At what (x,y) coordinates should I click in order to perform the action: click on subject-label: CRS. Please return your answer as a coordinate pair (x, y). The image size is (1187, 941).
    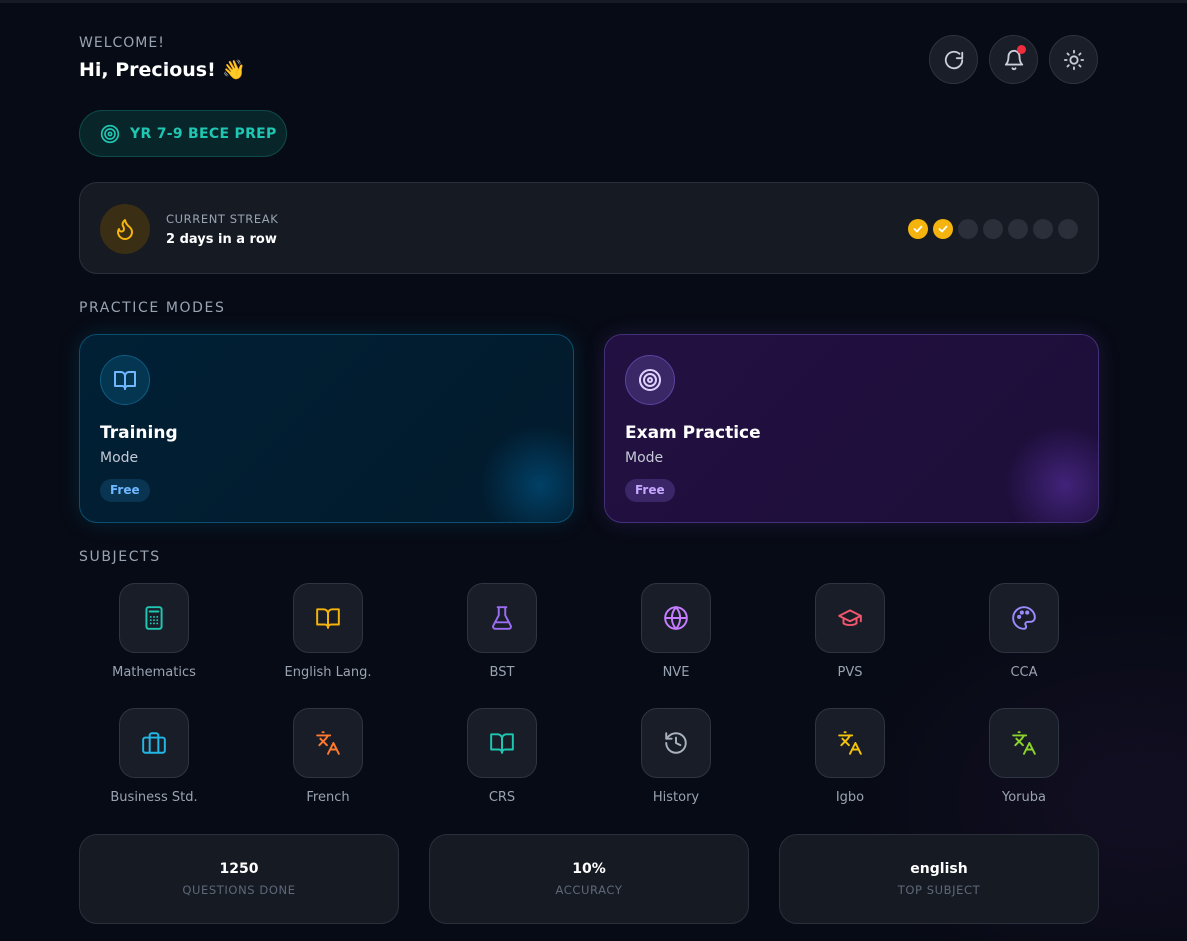
    Looking at the image, I should click on (502, 797).